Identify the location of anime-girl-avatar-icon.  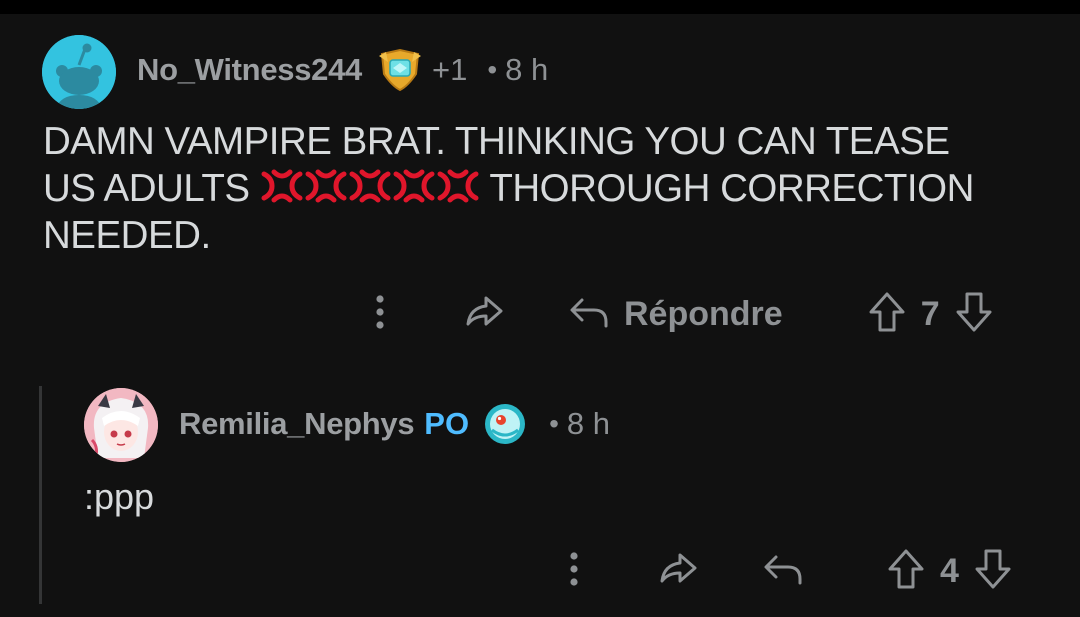
(121, 425).